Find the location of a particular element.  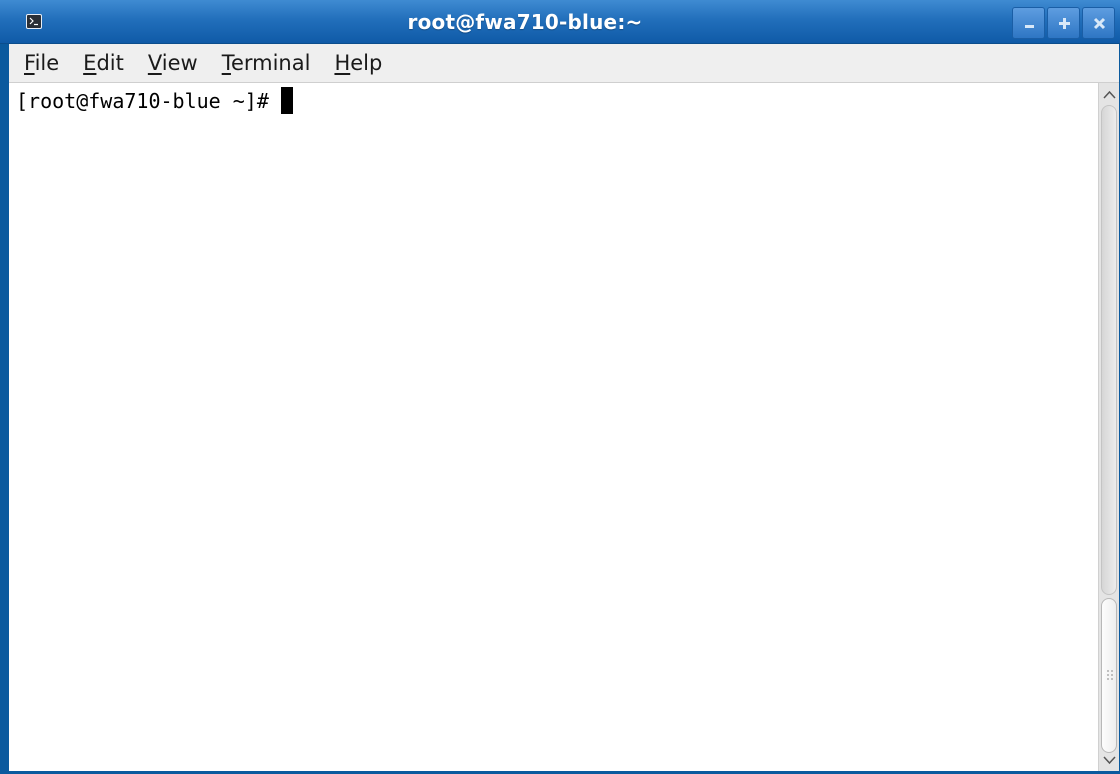

scroll-thumb is located at coordinates (1109, 675).